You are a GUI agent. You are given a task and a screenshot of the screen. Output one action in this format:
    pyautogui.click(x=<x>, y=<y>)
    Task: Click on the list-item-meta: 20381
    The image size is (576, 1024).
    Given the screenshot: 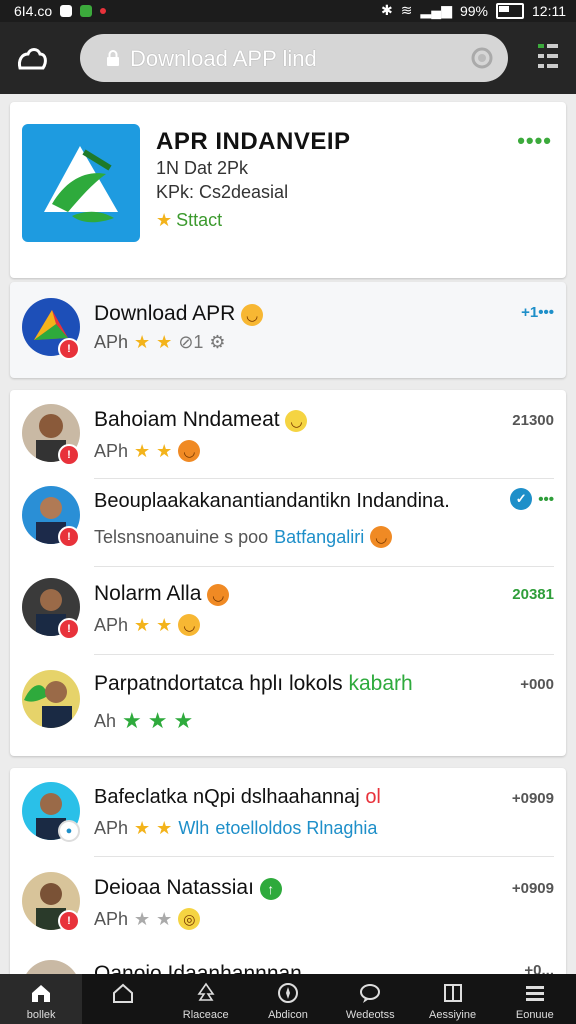 What is the action you would take?
    pyautogui.click(x=533, y=594)
    